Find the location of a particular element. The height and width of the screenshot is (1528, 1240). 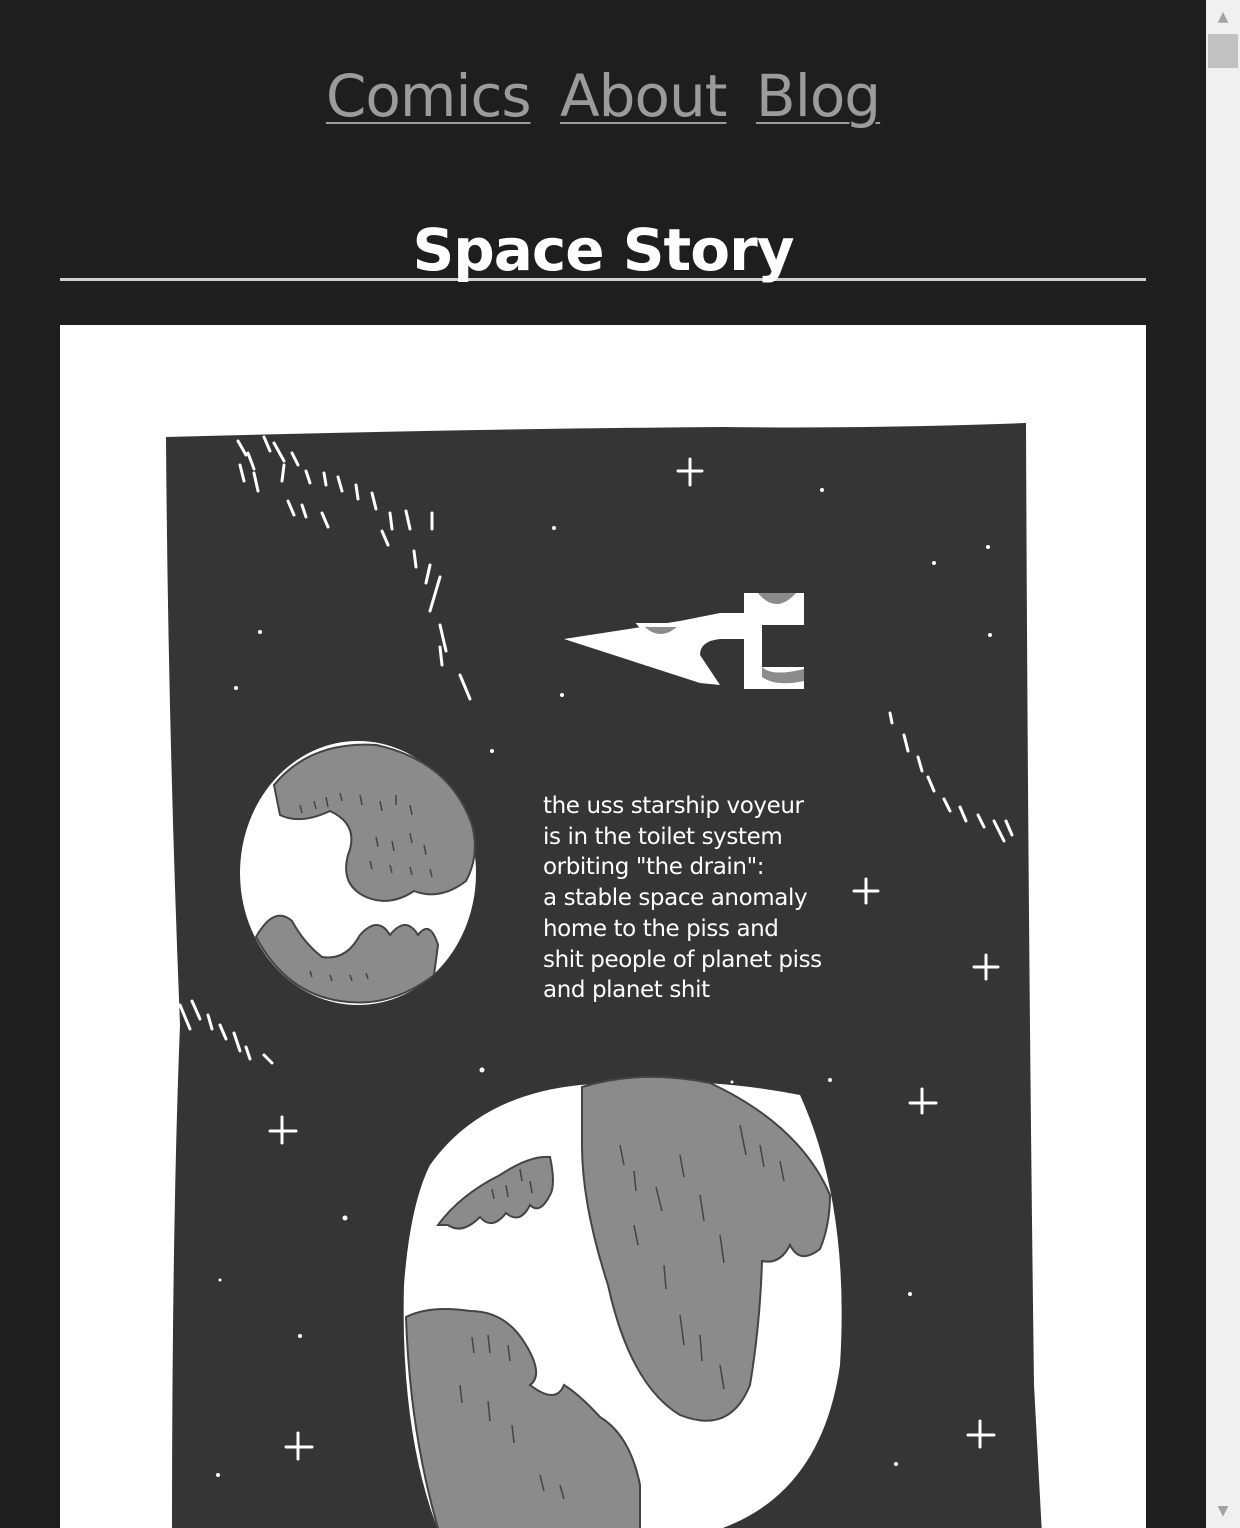

large-planet is located at coordinates (622, 1301).